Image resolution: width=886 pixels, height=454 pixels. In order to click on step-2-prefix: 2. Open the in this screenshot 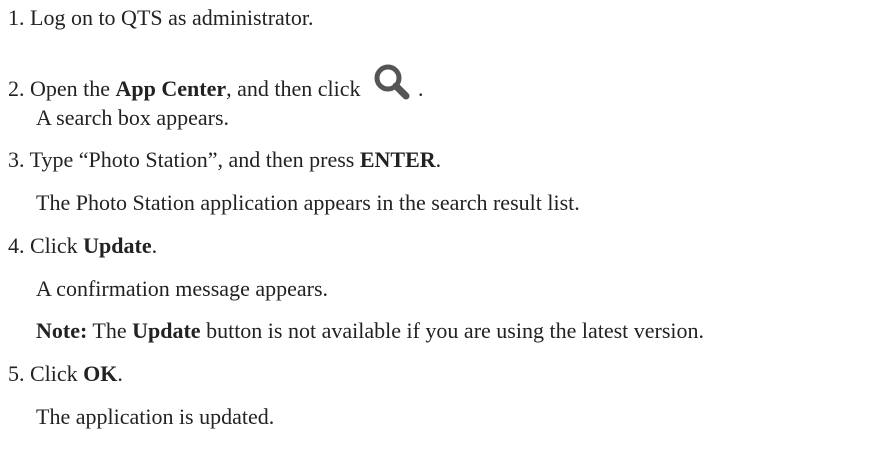, I will do `click(62, 88)`.